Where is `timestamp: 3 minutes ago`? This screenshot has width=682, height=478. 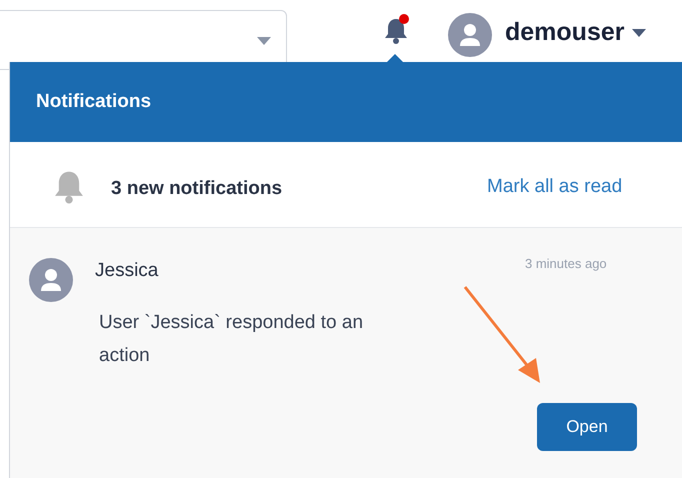
timestamp: 3 minutes ago is located at coordinates (566, 264).